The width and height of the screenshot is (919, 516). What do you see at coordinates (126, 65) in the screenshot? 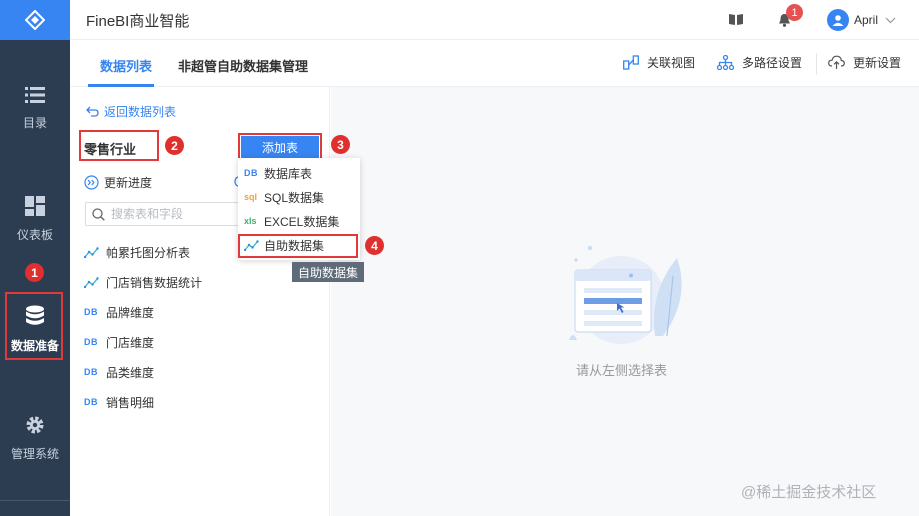
I see `tab-data-list: 数据列表` at bounding box center [126, 65].